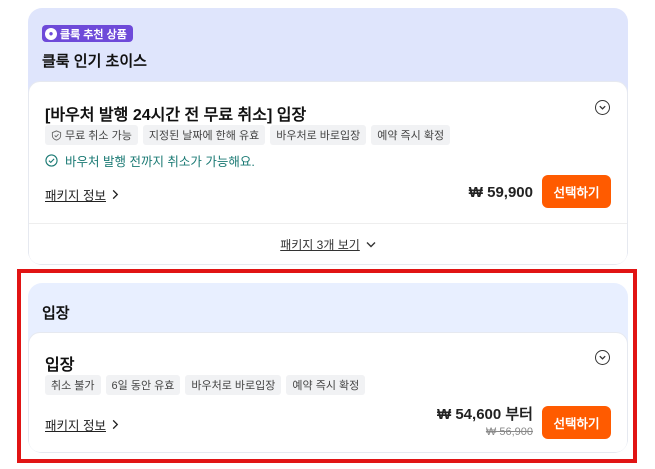 The width and height of the screenshot is (655, 469). I want to click on option-price: ₩ 59,900, so click(500, 192).